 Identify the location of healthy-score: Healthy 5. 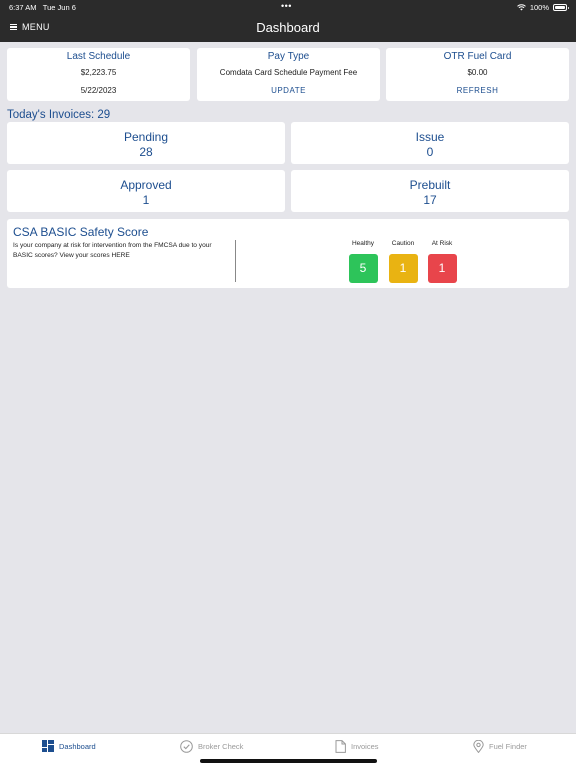
(363, 261).